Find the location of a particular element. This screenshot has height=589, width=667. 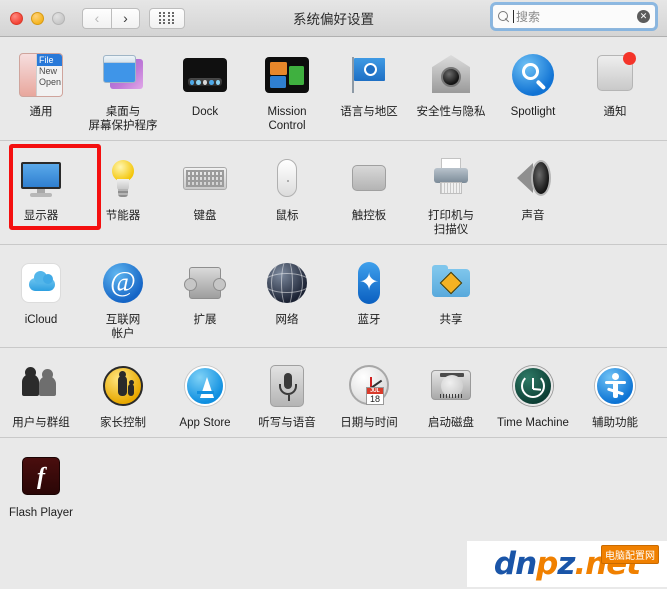

pref-item-desktop-screensaver: 桌面与 屏幕保护程序 is located at coordinates (123, 90).